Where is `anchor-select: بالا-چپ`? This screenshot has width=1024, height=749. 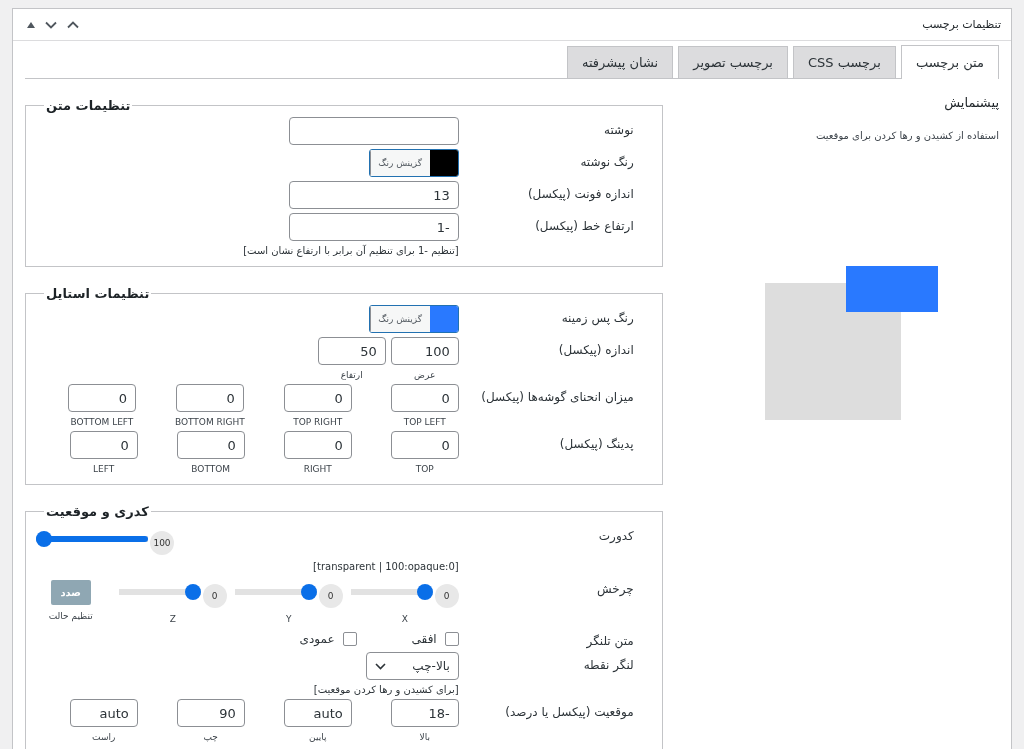 anchor-select: بالا-چپ is located at coordinates (412, 666).